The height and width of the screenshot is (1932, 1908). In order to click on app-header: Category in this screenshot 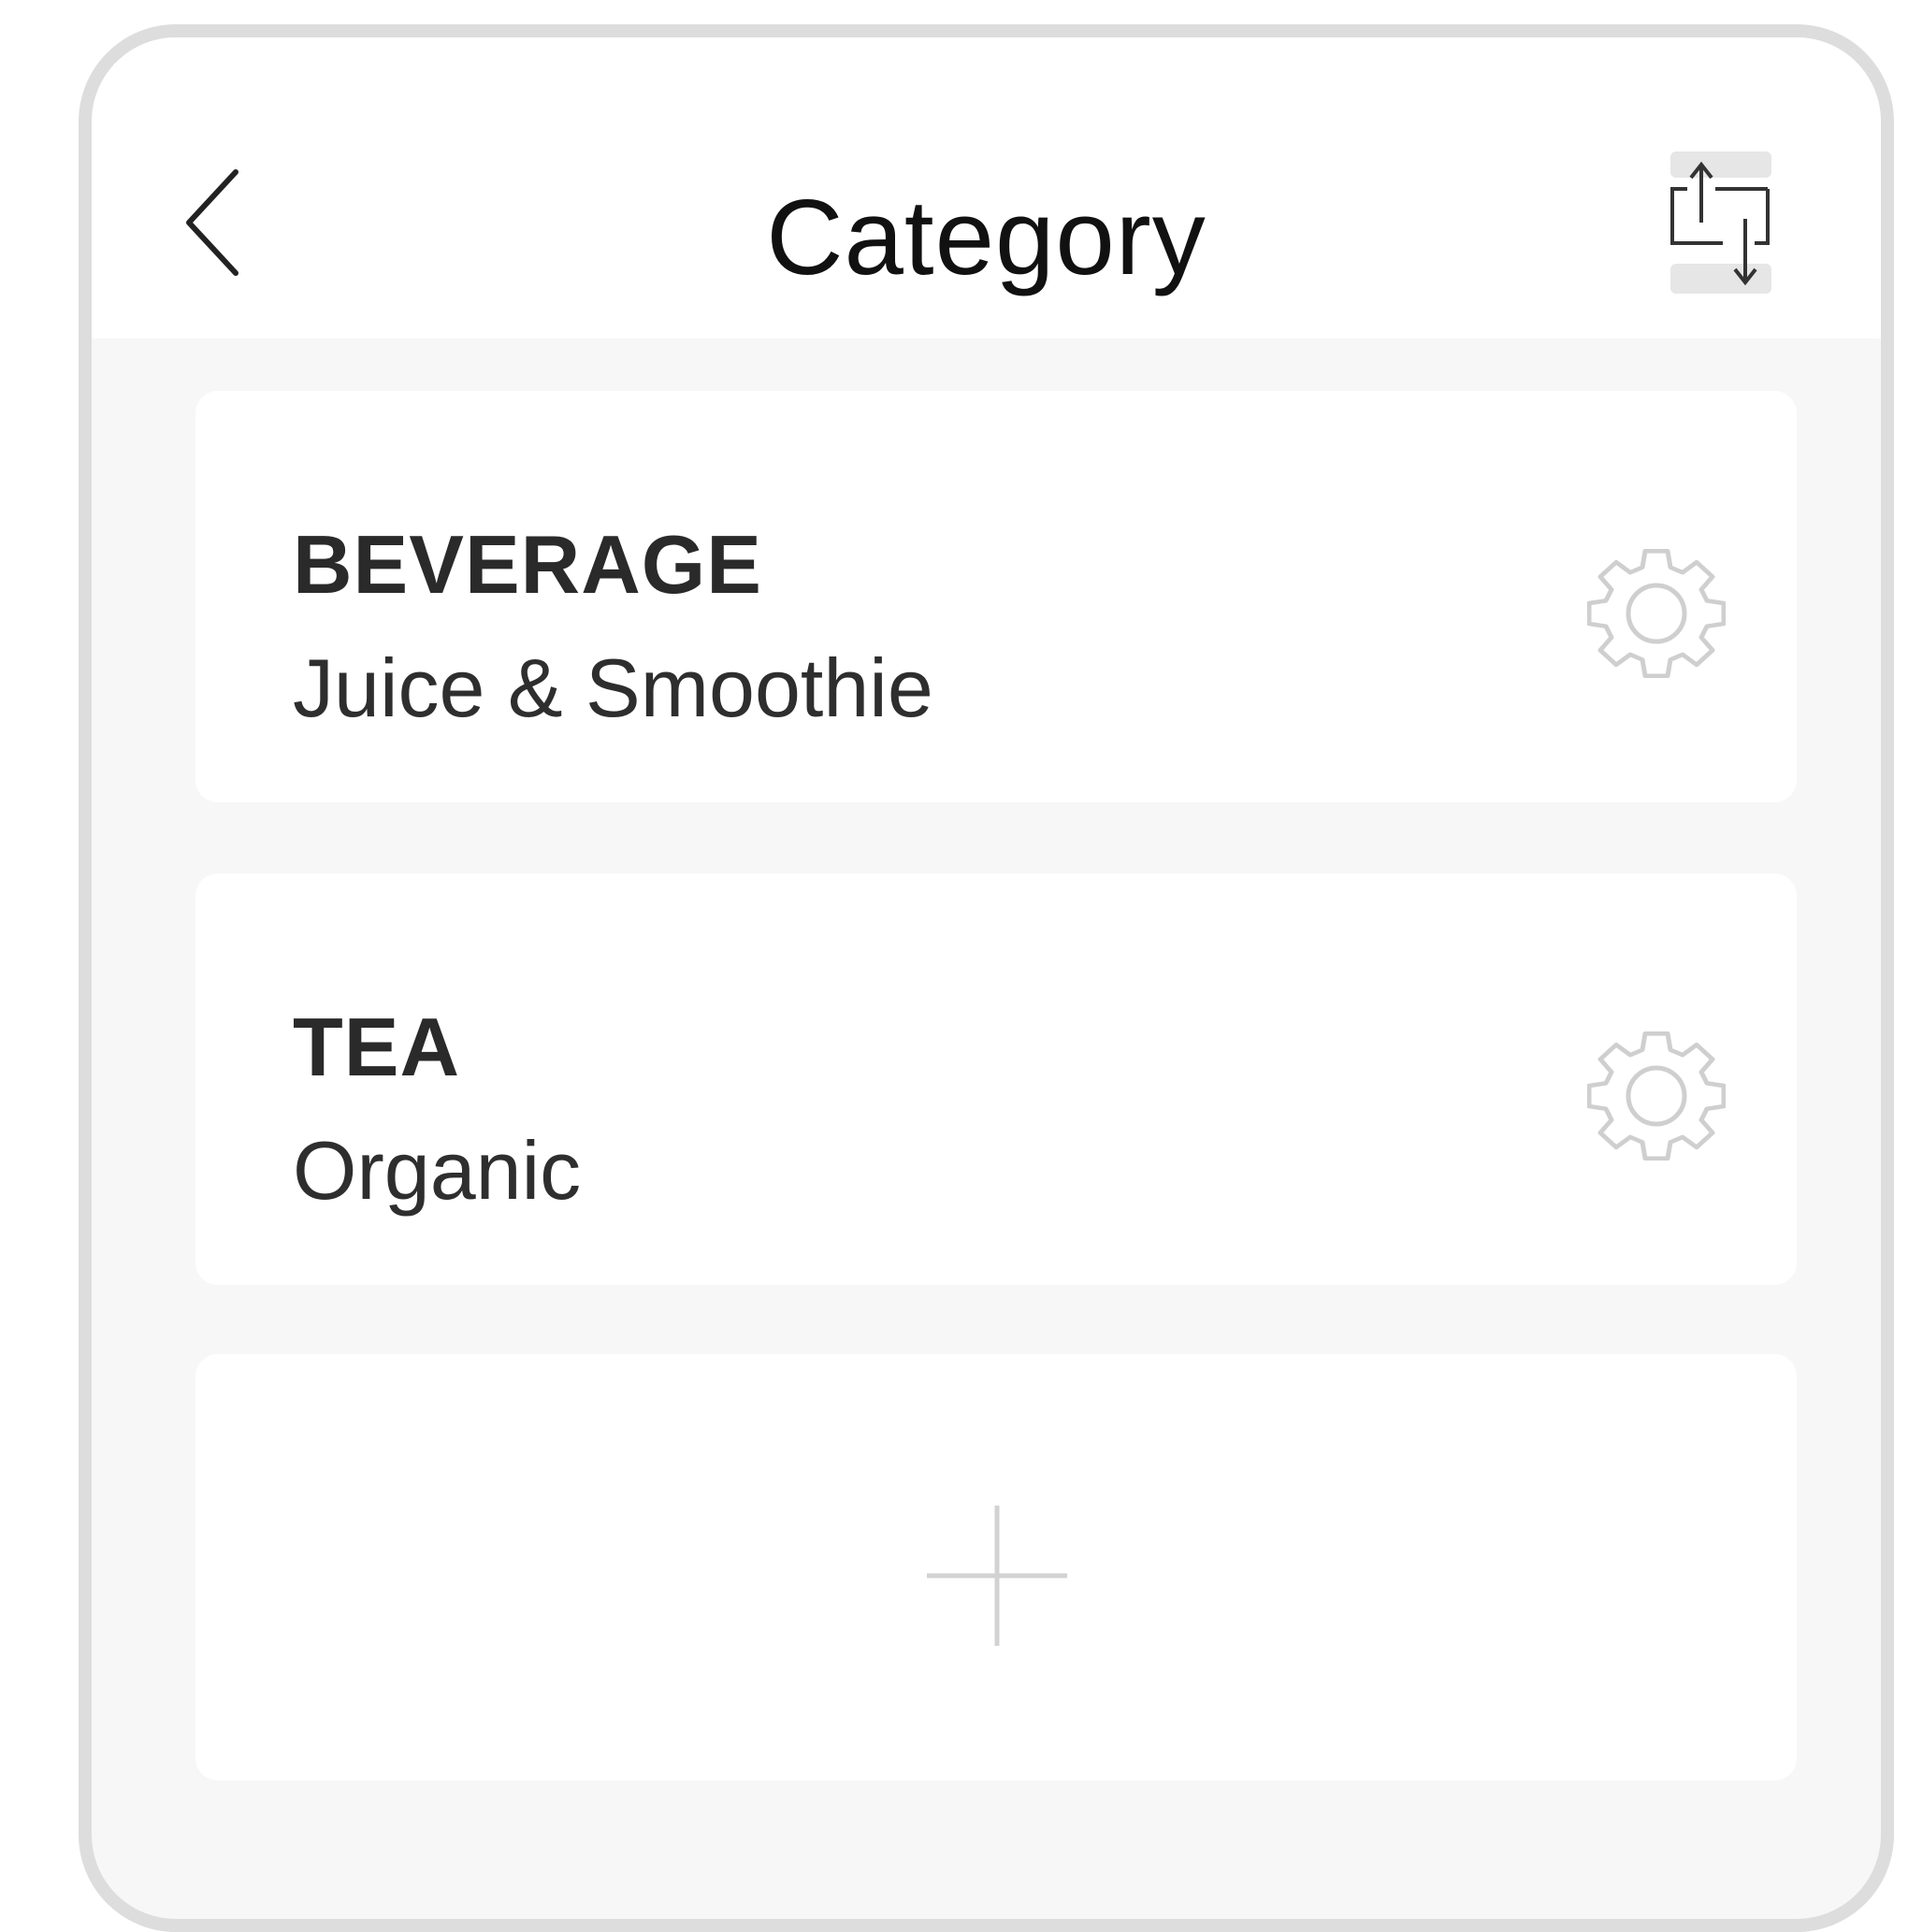, I will do `click(987, 188)`.